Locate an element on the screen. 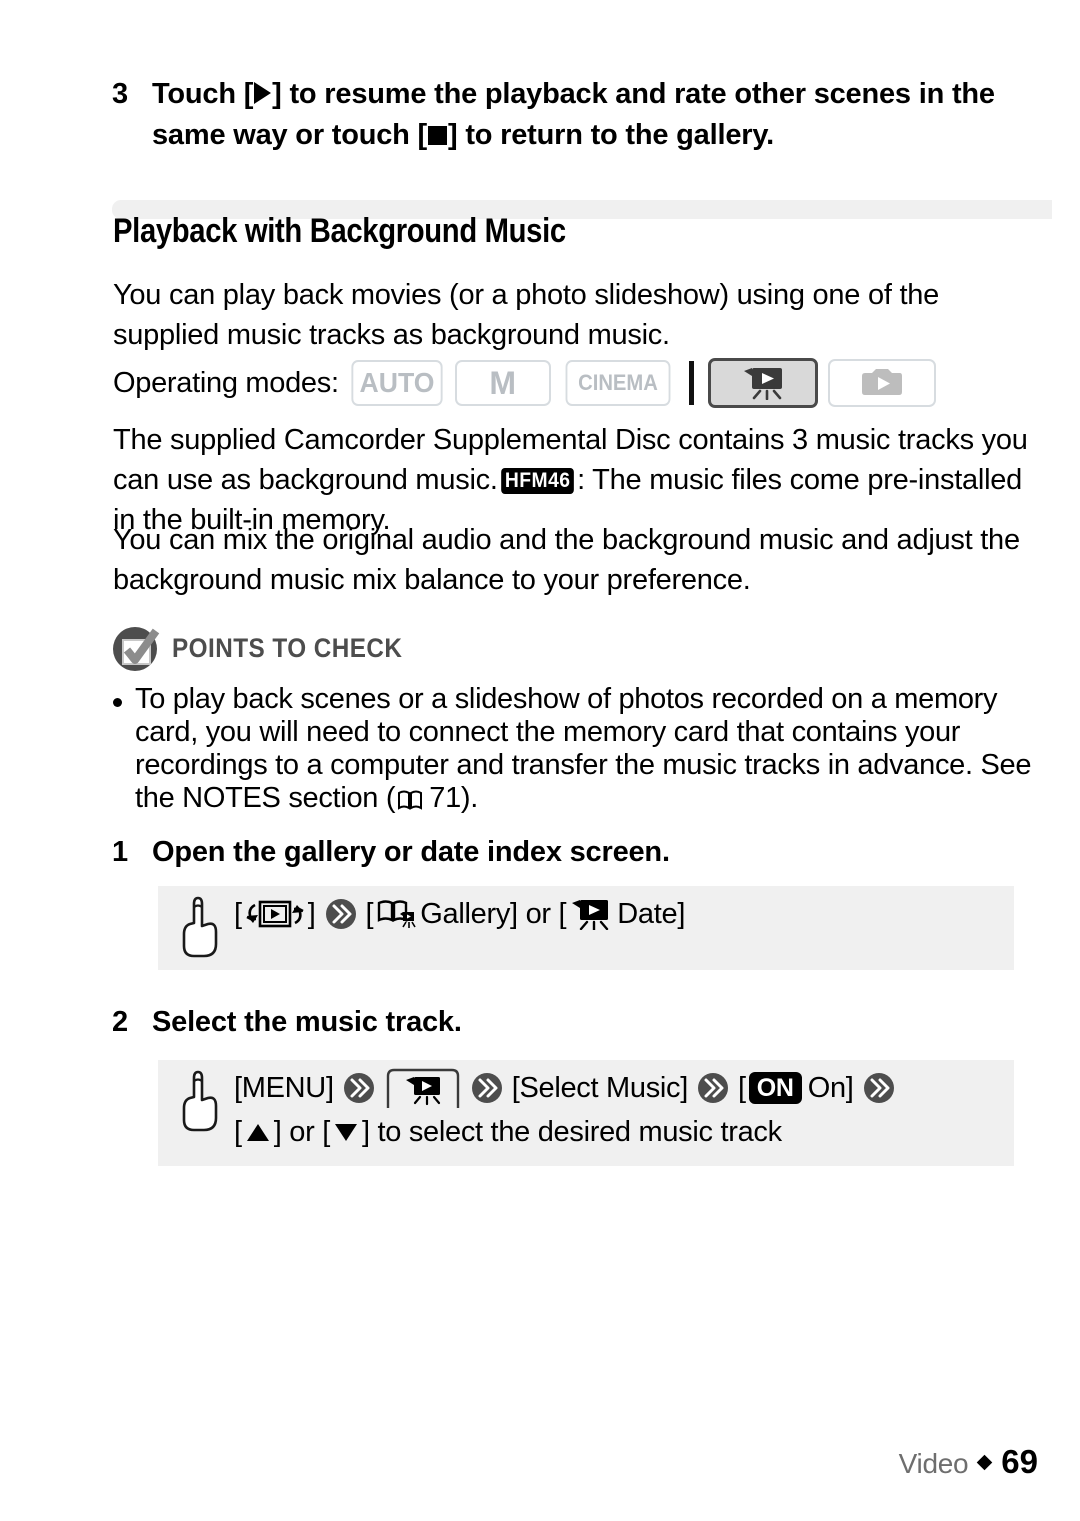 This screenshot has height=1521, width=1080. procedure-2-line-1: [MENU] [Select Music] [ON On] is located at coordinates (569, 1088).